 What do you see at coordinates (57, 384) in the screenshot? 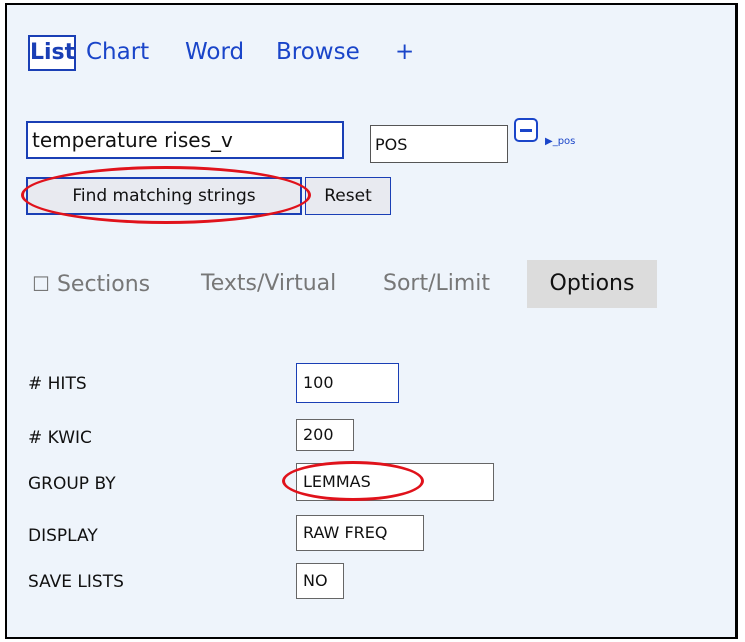
I see `option-label-hits: # HITS` at bounding box center [57, 384].